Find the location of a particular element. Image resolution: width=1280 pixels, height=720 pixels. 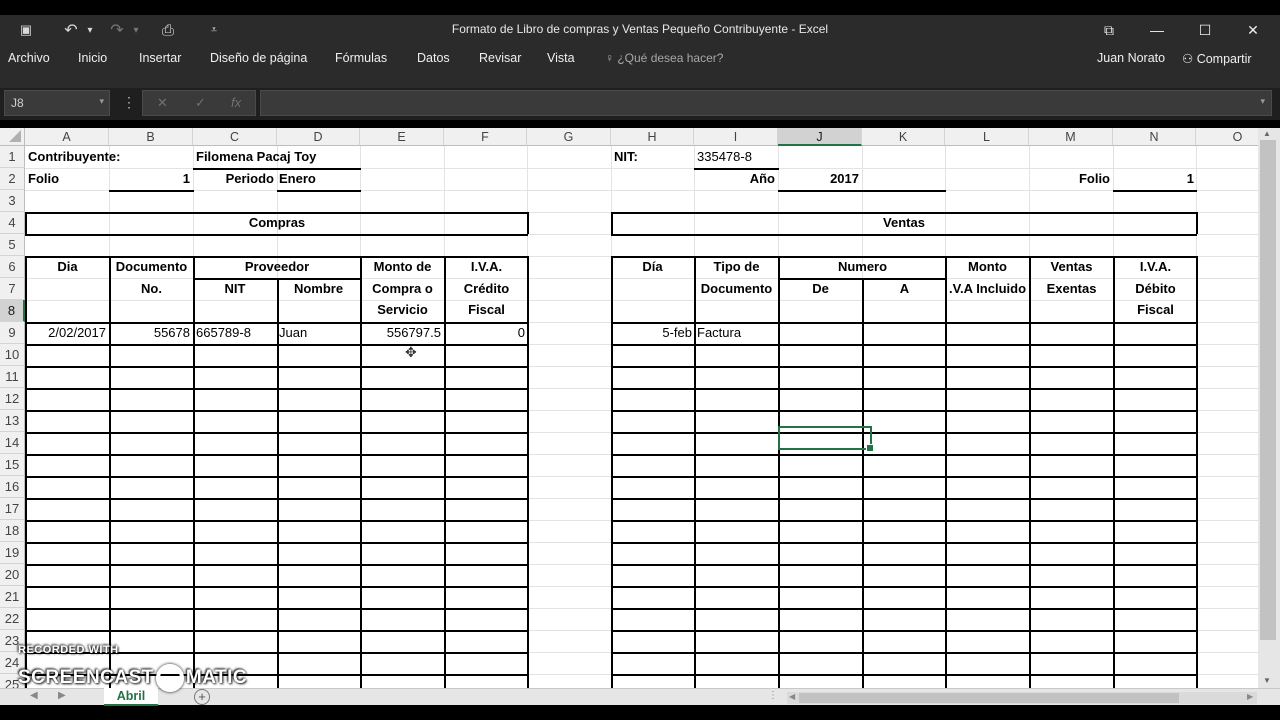

row-header-5: 5 is located at coordinates (12, 245).